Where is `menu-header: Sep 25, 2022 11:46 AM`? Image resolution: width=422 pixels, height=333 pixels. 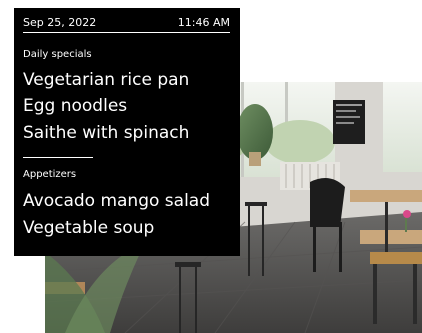 menu-header: Sep 25, 2022 11:46 AM is located at coordinates (126, 23).